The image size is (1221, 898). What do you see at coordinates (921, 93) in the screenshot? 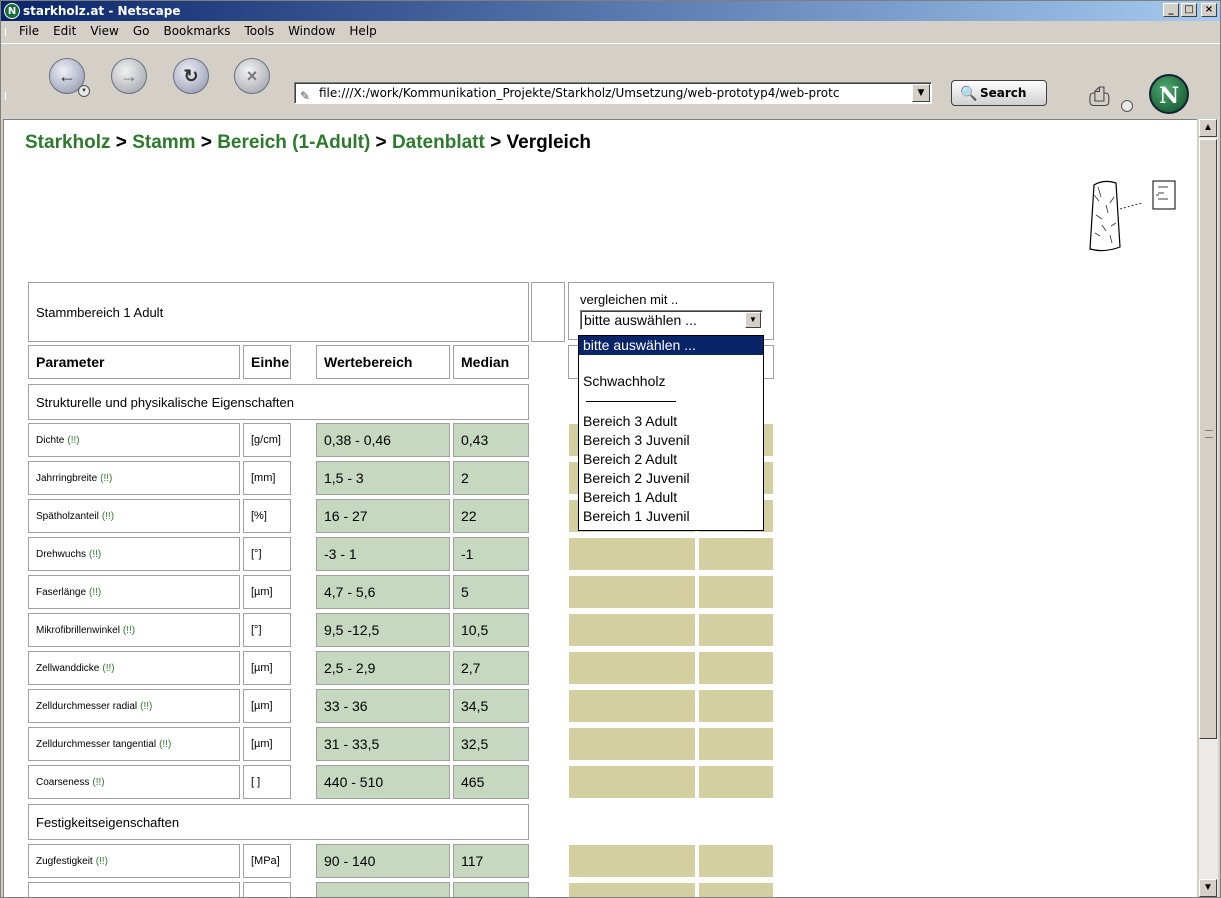
I see `url-history-dropdown: ▼` at bounding box center [921, 93].